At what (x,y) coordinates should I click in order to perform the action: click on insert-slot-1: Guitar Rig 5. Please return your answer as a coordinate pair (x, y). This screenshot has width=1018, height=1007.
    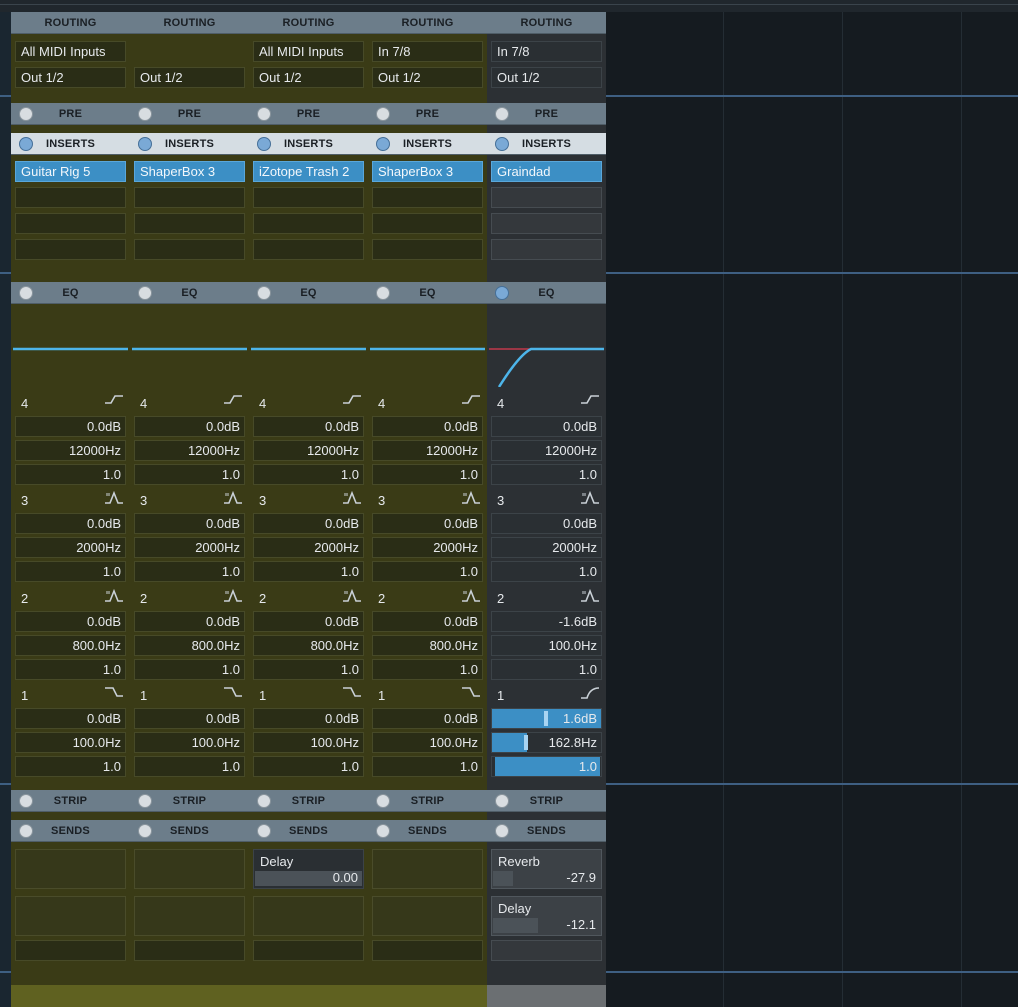
    Looking at the image, I should click on (70, 171).